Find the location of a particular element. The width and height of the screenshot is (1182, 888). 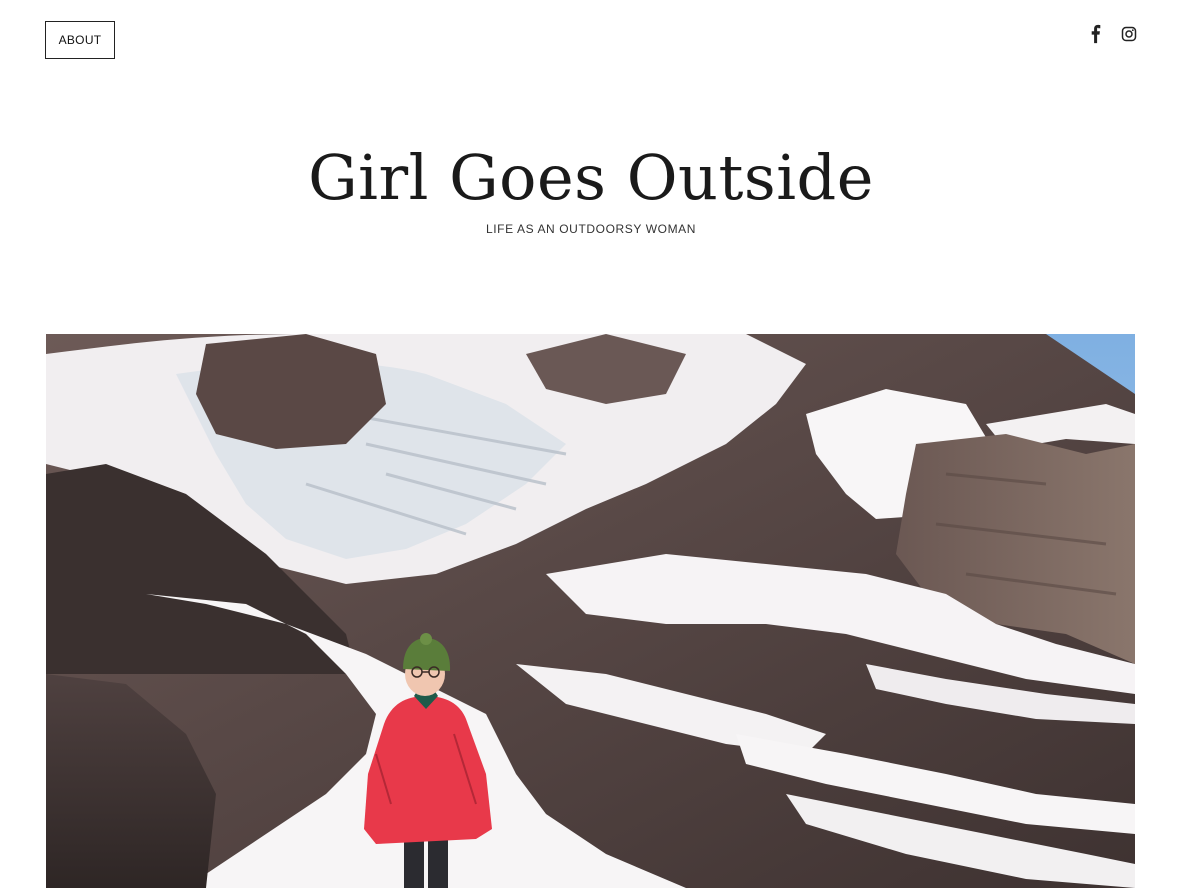

site-title: Girl Goes Outside is located at coordinates (591, 178).